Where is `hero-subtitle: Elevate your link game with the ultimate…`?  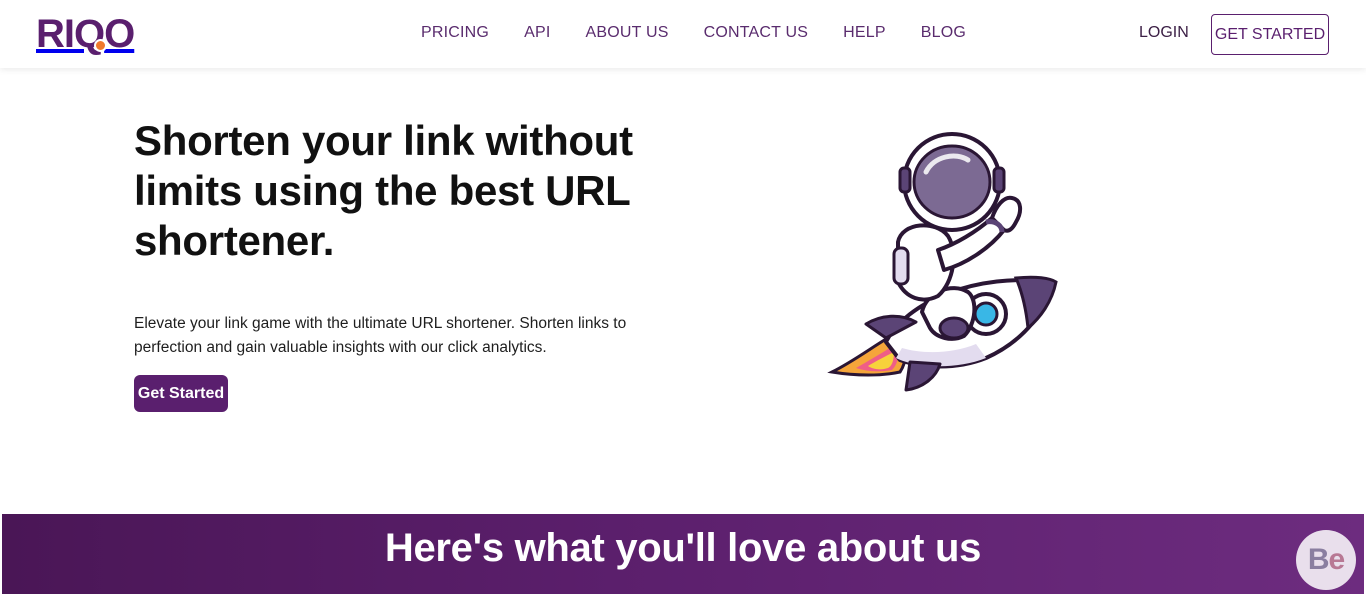
hero-subtitle: Elevate your link game with the ultimate… is located at coordinates (380, 335).